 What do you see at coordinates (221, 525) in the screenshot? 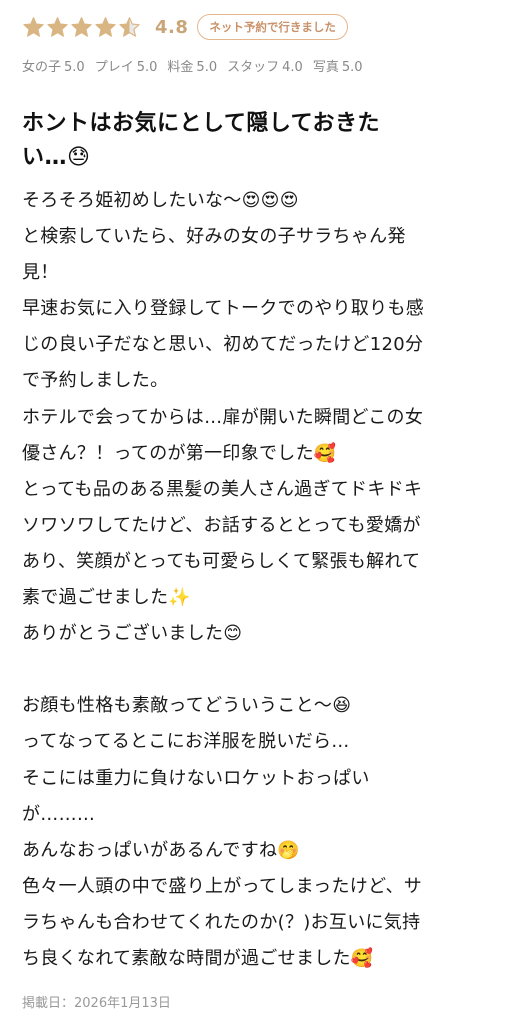
I see `body-line: ソワソワしてたけど、お話するととっても愛嬌が` at bounding box center [221, 525].